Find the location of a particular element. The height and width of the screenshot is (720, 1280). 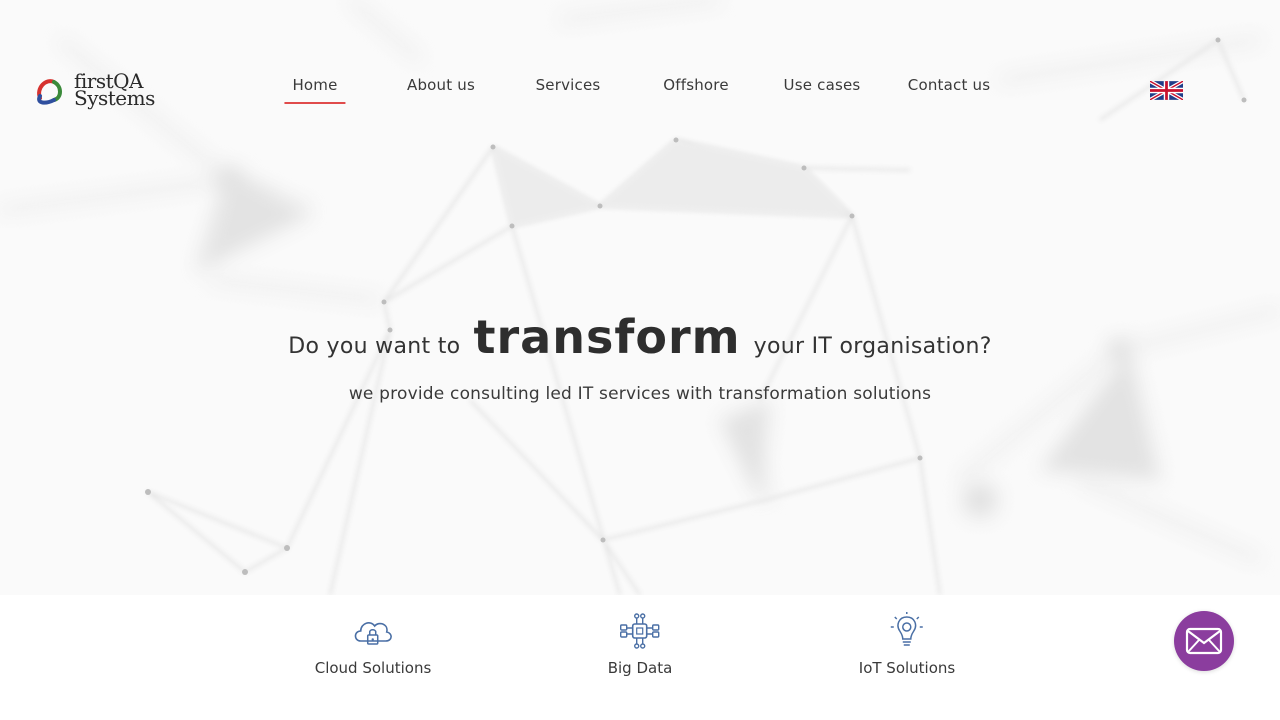

feature-big-data: Big Data is located at coordinates (640, 644).